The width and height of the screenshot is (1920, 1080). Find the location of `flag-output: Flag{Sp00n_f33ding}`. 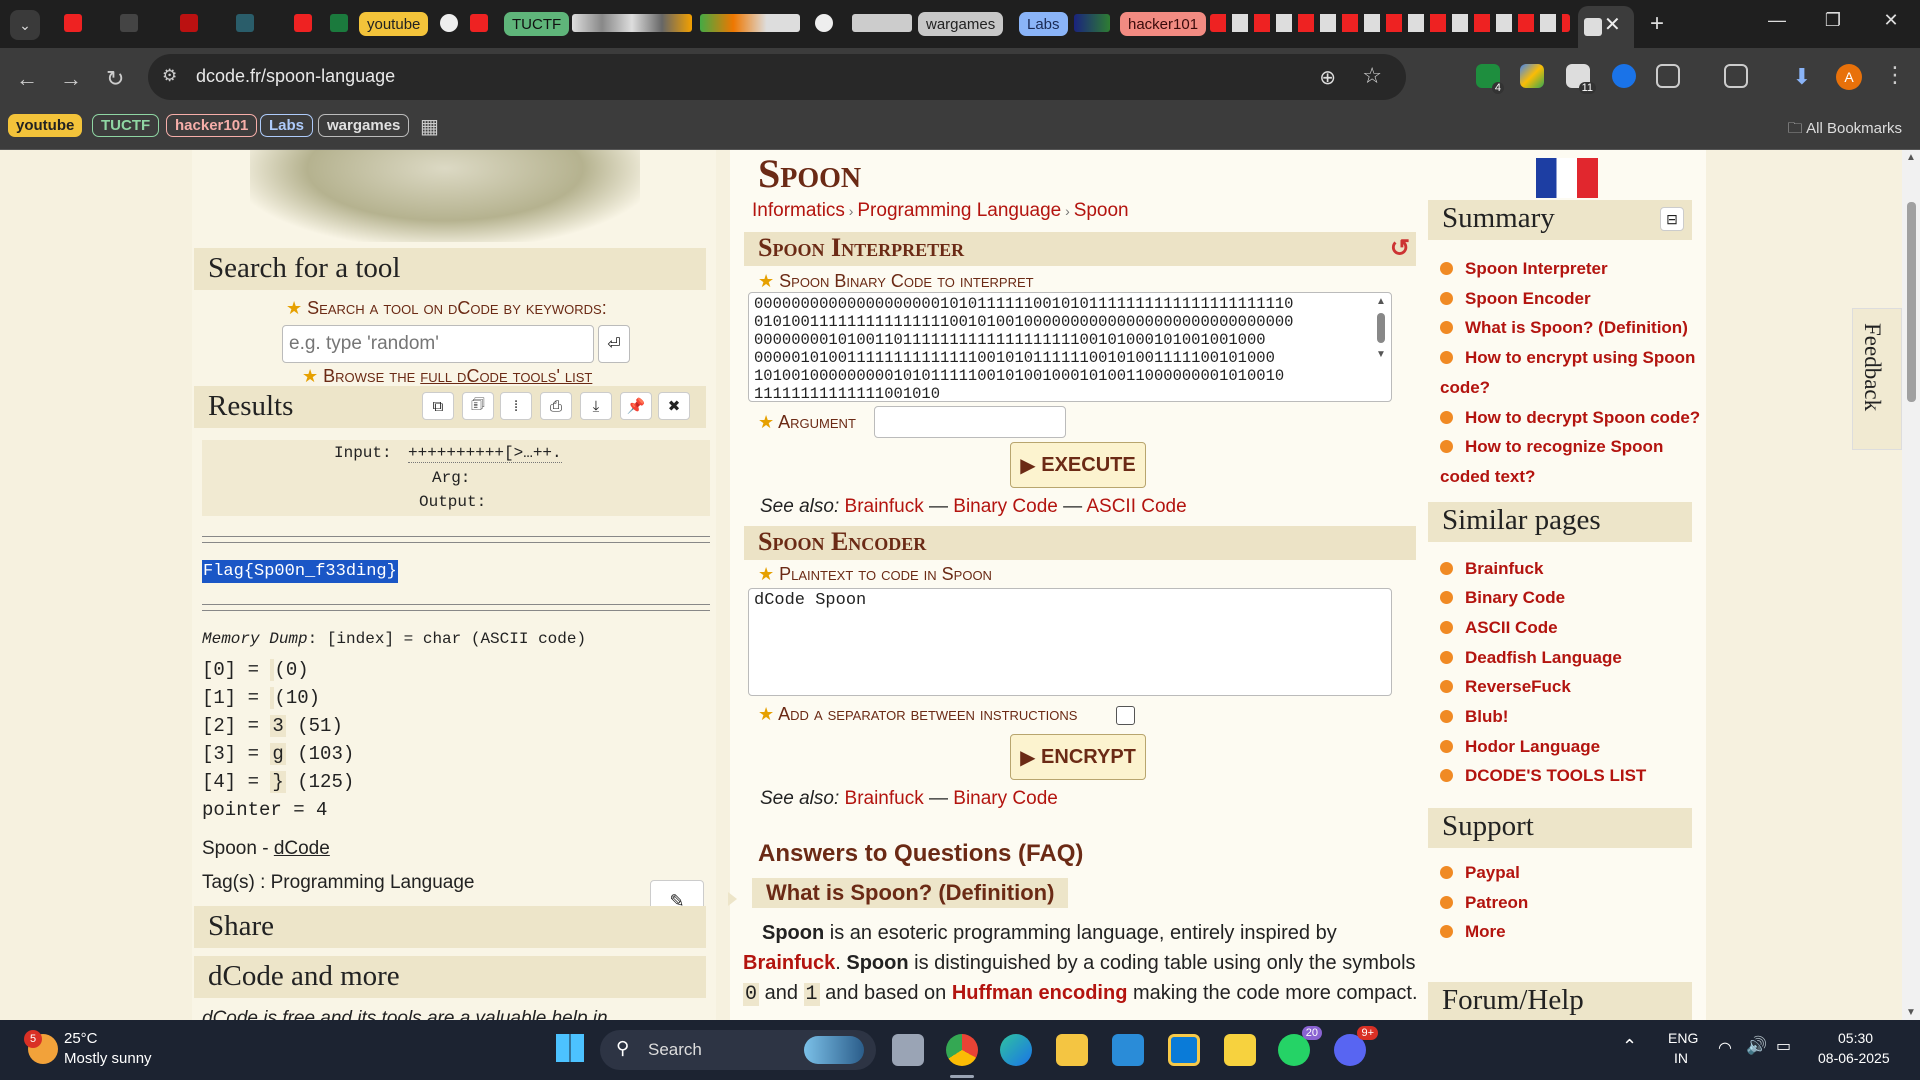

flag-output: Flag{Sp00n_f33ding} is located at coordinates (300, 571).